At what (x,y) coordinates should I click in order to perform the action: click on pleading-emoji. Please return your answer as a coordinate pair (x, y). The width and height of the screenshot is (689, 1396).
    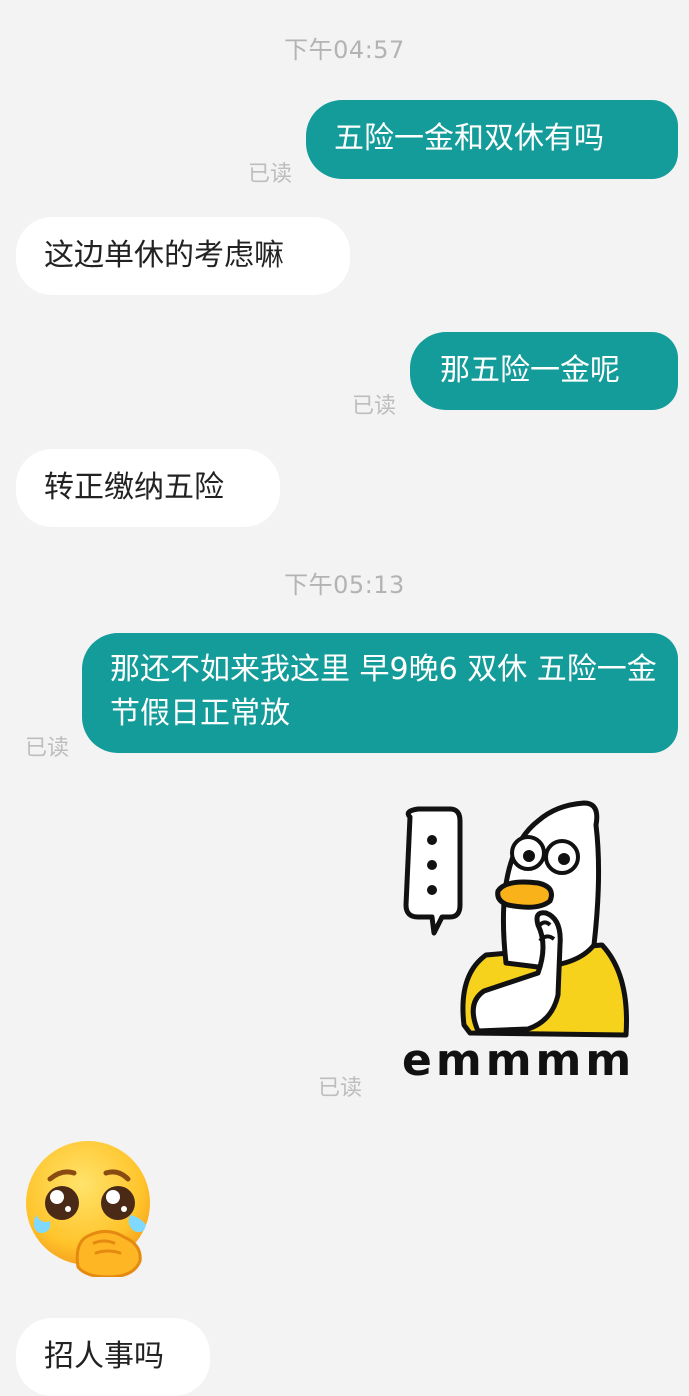
    Looking at the image, I should click on (92, 1208).